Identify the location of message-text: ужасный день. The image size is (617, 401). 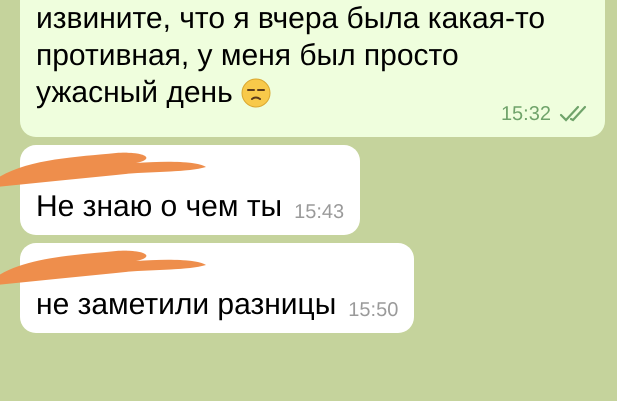
(134, 93).